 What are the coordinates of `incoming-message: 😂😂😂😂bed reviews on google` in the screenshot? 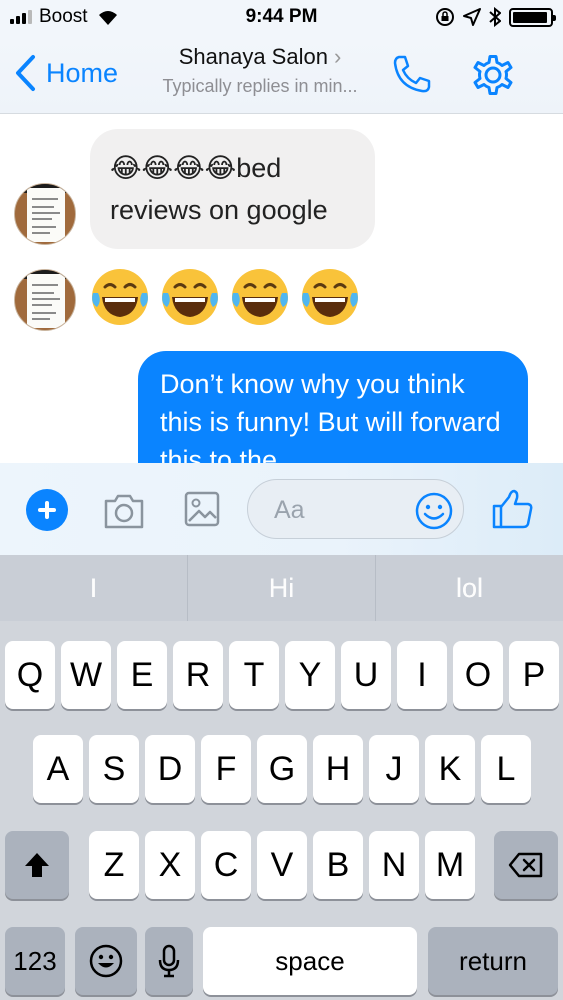 It's located at (232, 189).